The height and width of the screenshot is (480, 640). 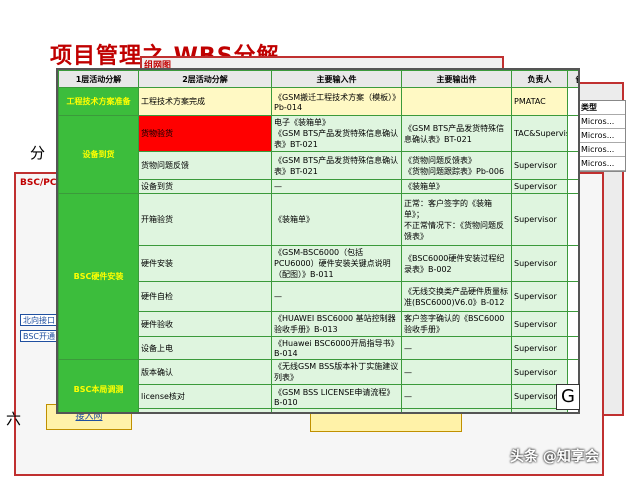 I want to click on input-cell: 《HUAWEI BSC6000 基站控制器验收手册》B-013, so click(x=336, y=324).